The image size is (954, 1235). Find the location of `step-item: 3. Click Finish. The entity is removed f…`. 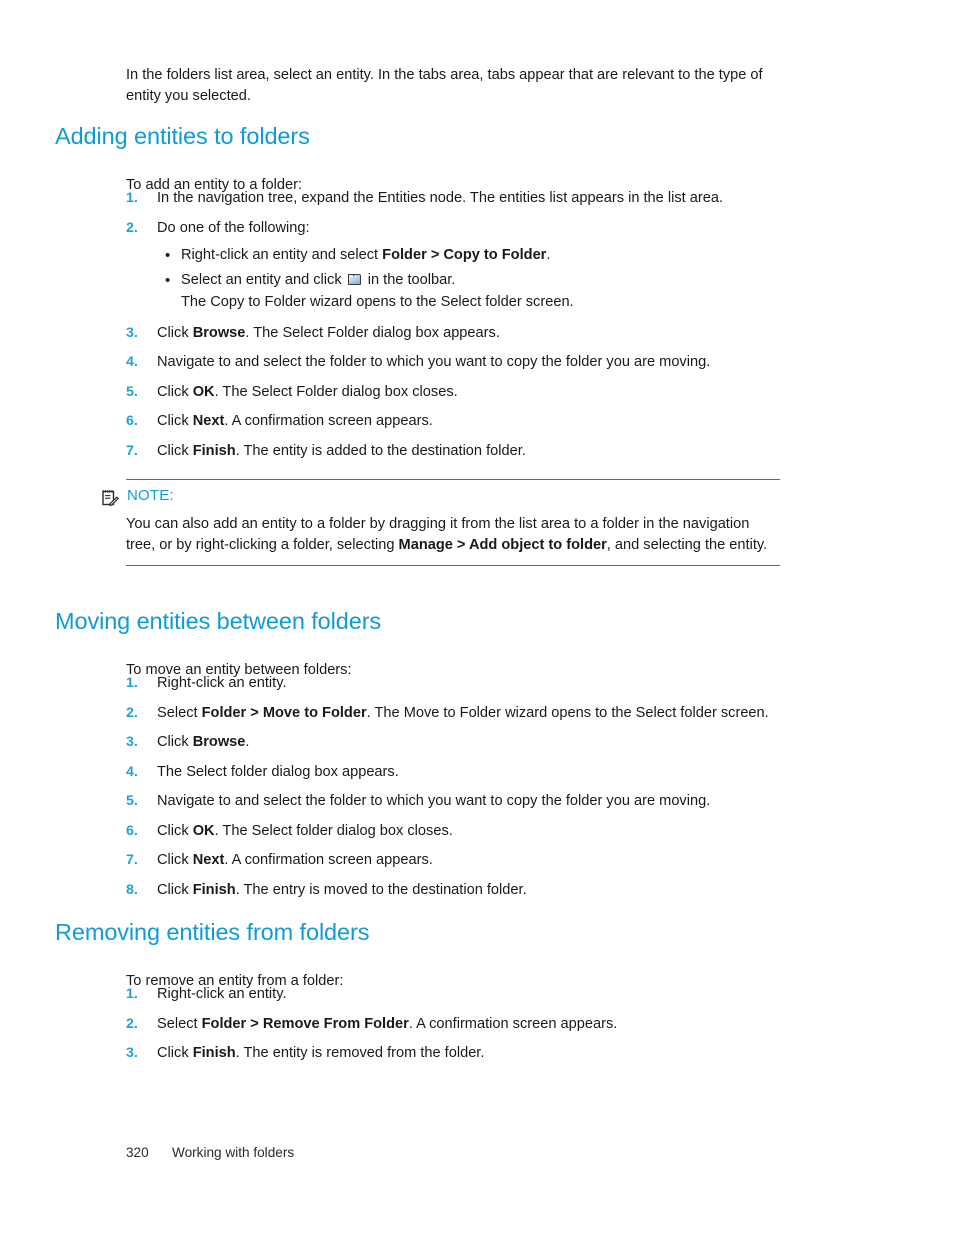

step-item: 3. Click Finish. The entity is removed f… is located at coordinates (466, 1053).